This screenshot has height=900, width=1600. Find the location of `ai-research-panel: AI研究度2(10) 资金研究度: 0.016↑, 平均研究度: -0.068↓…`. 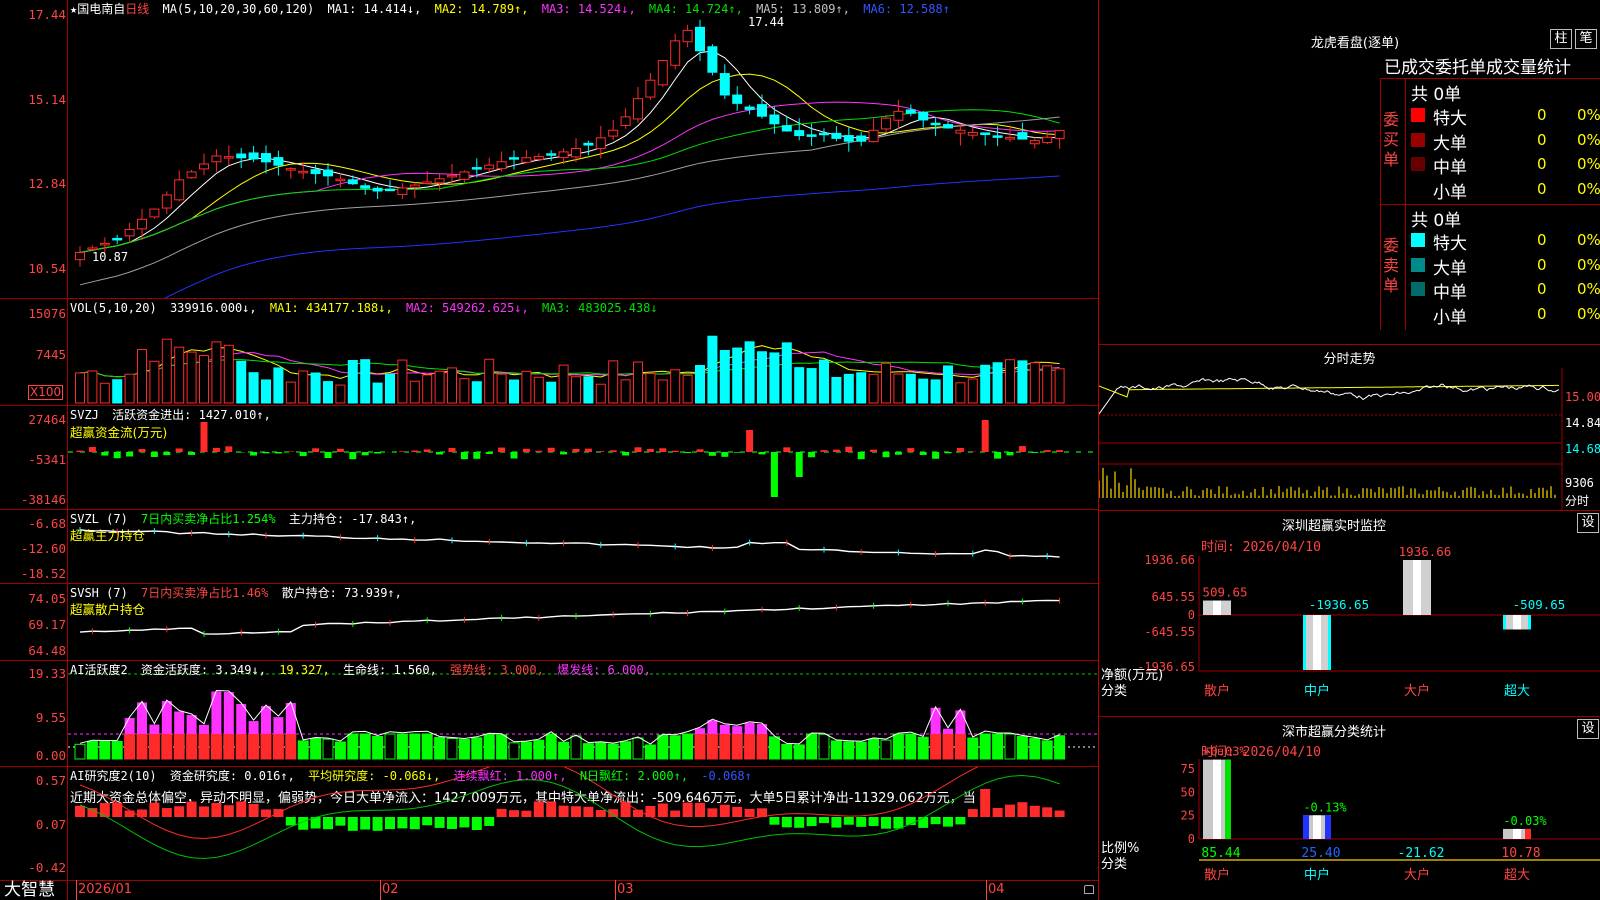

ai-research-panel: AI研究度2(10) 资金研究度: 0.016↑, 平均研究度: -0.068↓… is located at coordinates (549, 823).